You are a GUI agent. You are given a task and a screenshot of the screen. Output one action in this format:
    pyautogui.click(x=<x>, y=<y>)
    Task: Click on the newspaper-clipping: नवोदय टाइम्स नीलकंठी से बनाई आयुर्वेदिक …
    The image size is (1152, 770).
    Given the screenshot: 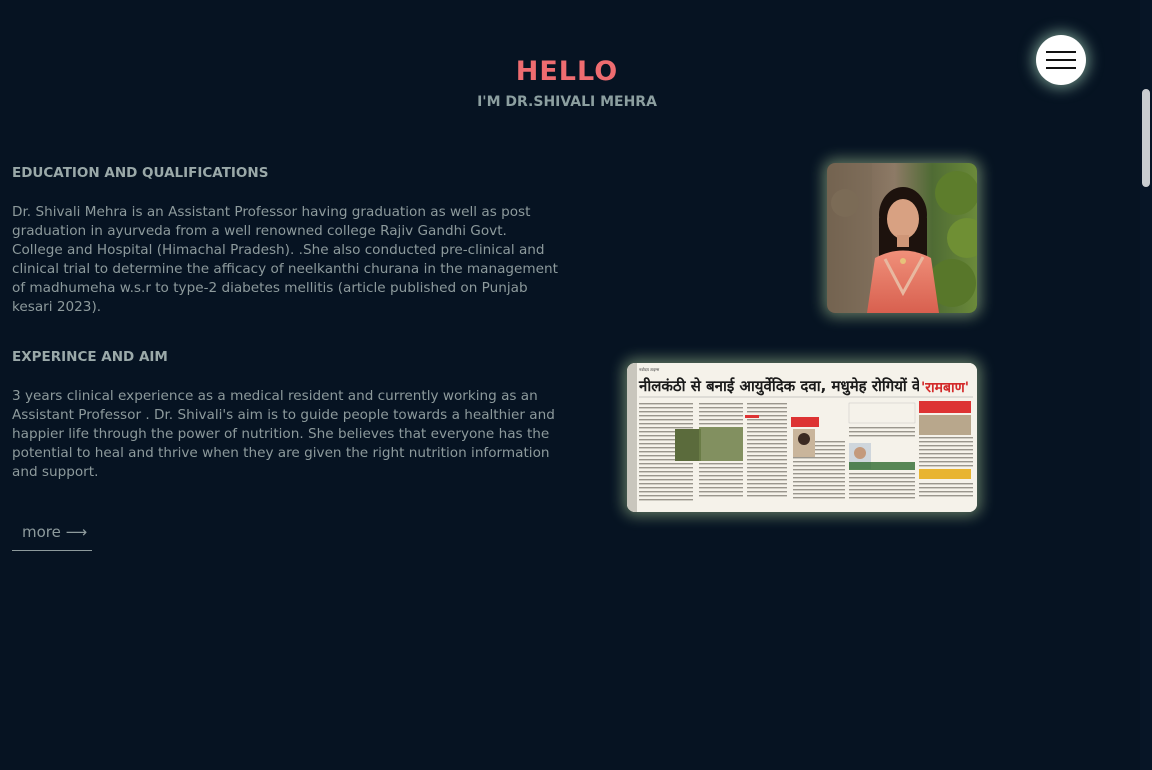 What is the action you would take?
    pyautogui.click(x=802, y=437)
    